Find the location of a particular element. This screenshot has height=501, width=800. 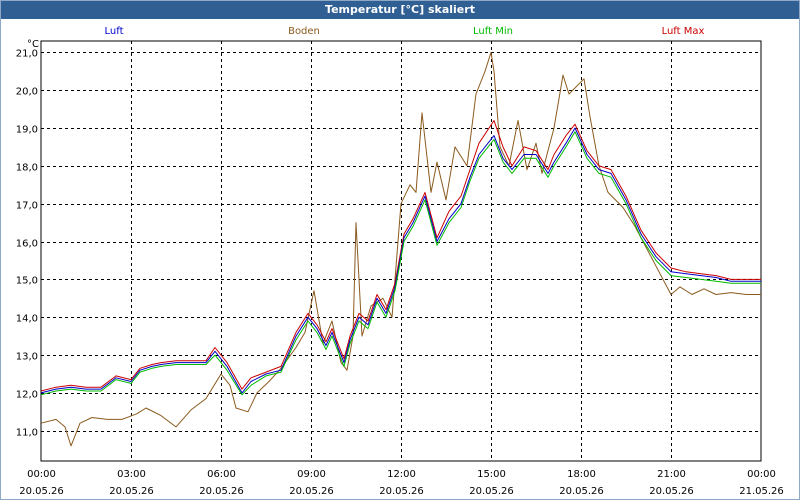

x-tick-time: 12:00 is located at coordinates (401, 474).